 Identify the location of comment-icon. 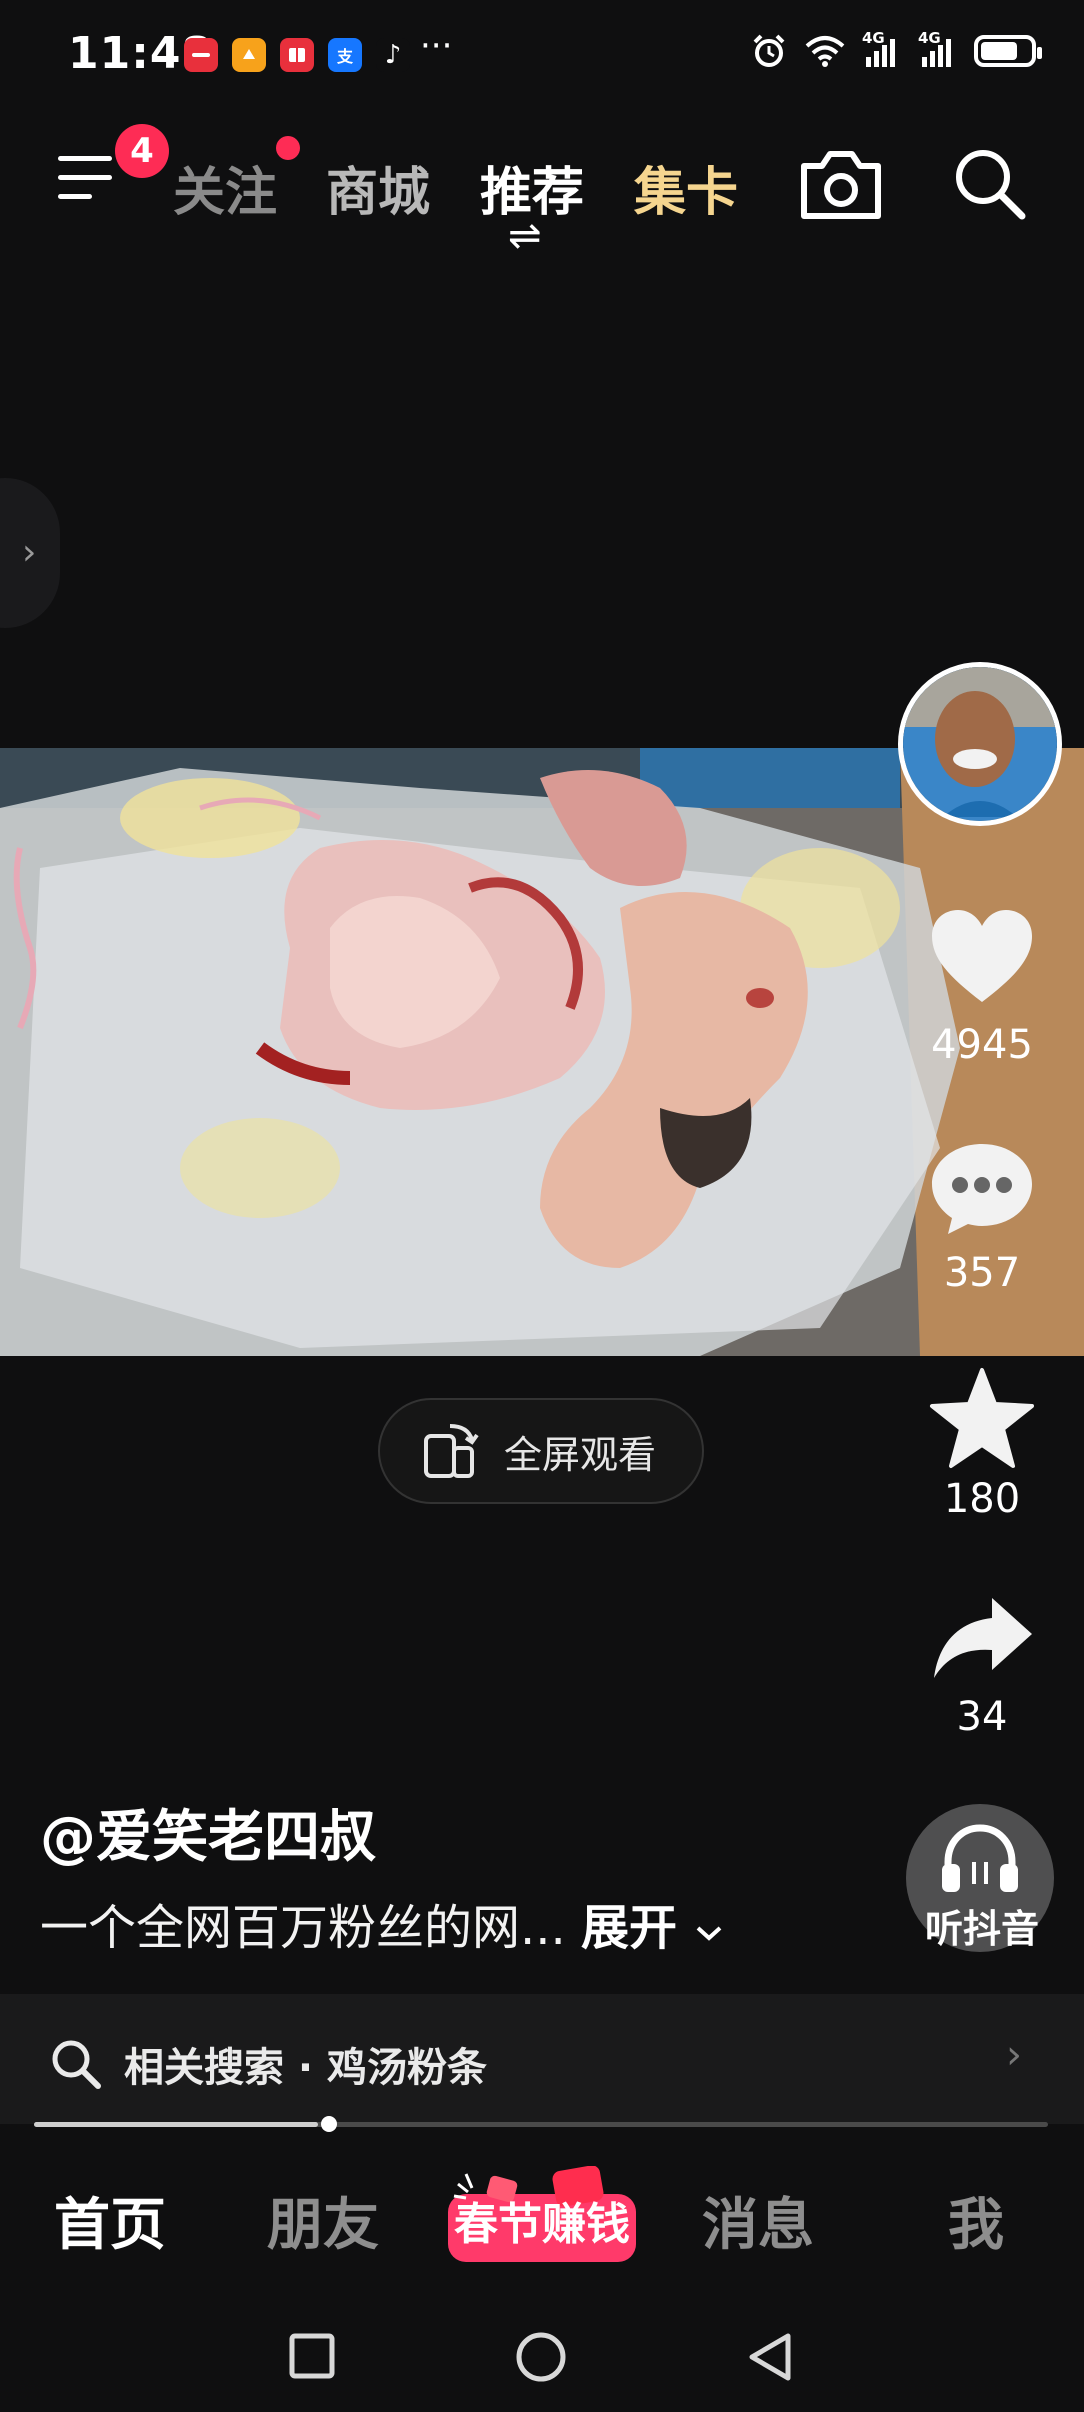
(982, 1189).